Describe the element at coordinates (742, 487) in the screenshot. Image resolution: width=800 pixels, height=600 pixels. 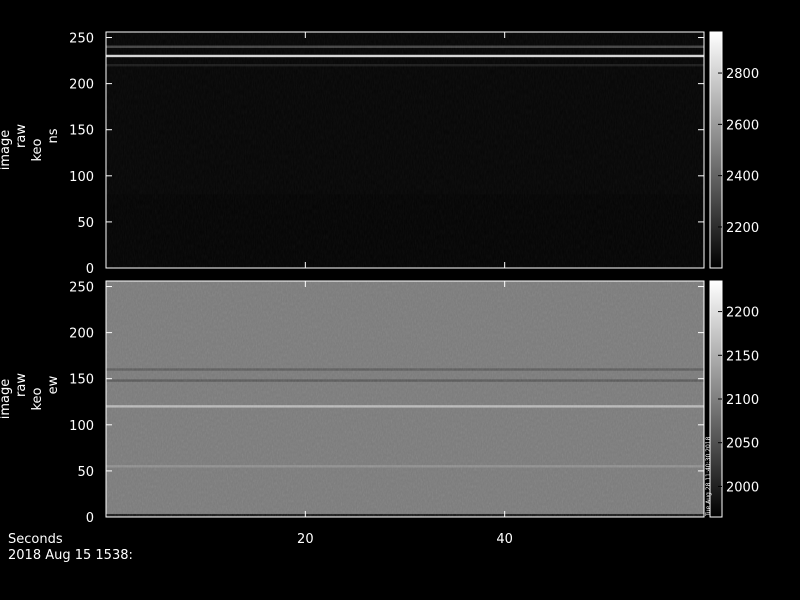
I see `colorbar-tick-label: 2000` at that location.